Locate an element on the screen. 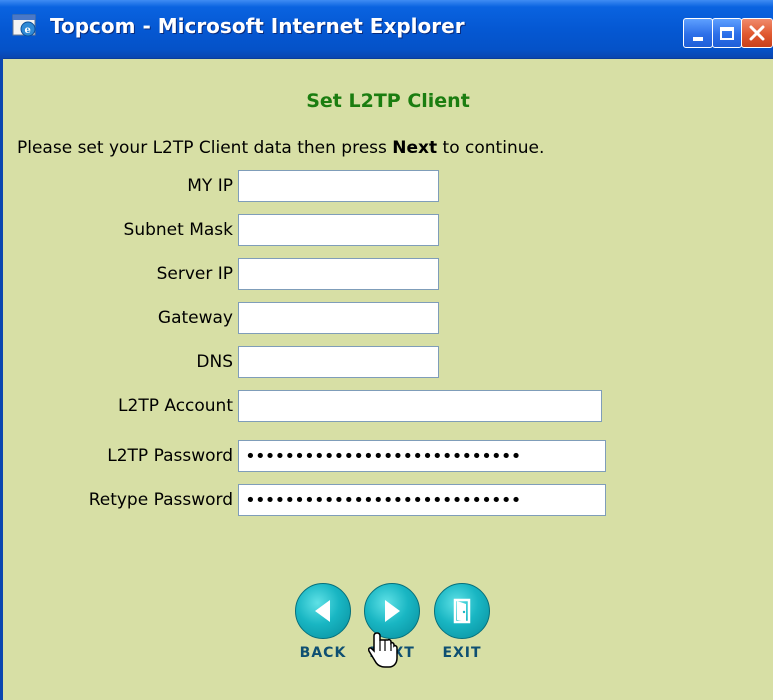  instructions-after: to continue. is located at coordinates (491, 148).